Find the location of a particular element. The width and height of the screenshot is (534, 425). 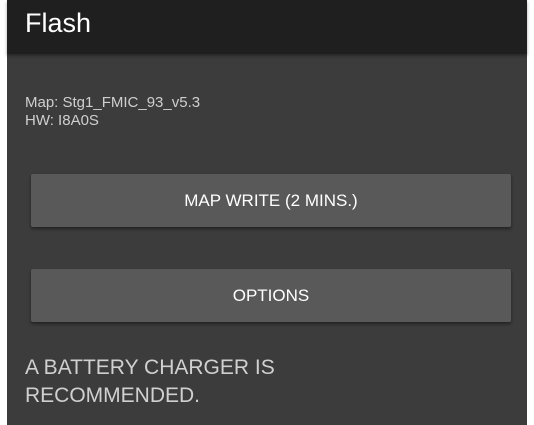

battery-notice: A BATTERY CHARGER IS RECOMMENDED. is located at coordinates (260, 382).